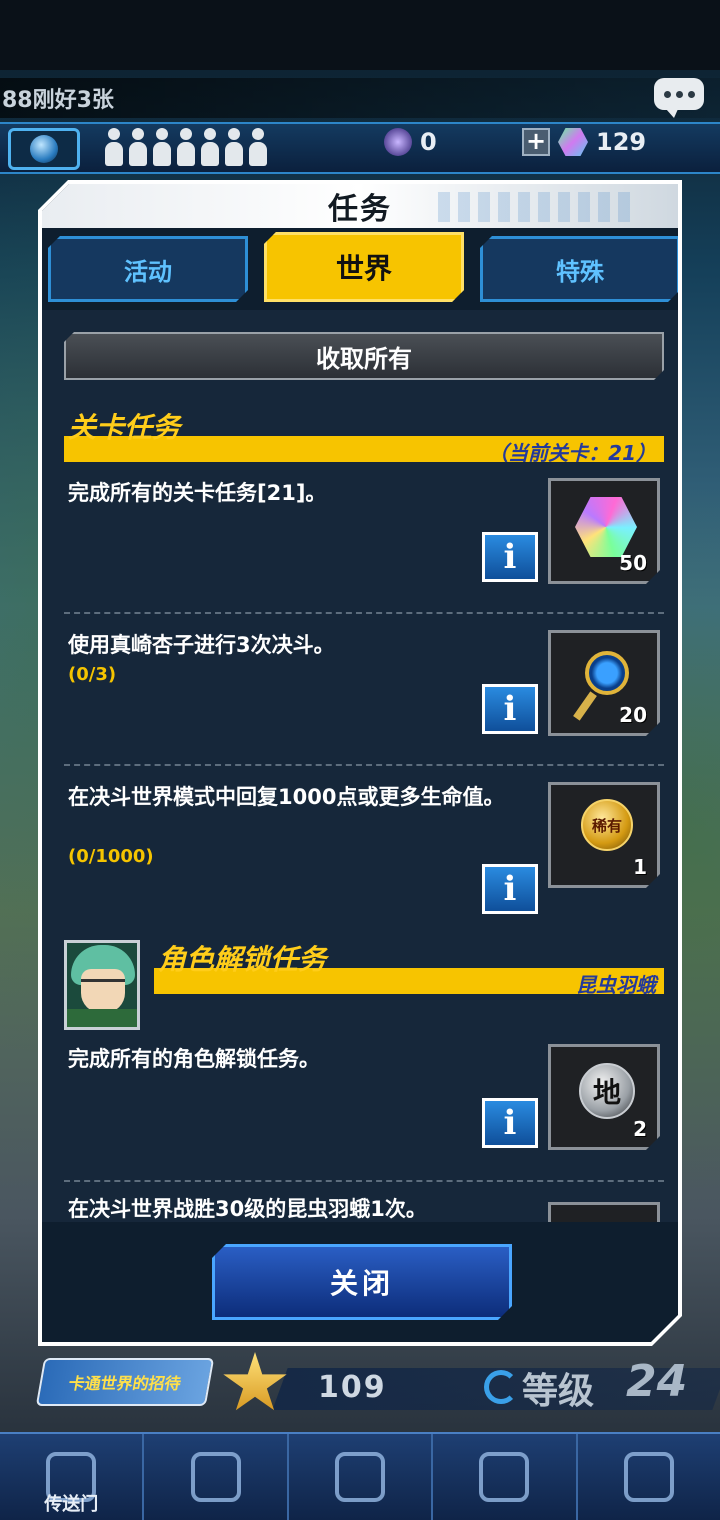 The width and height of the screenshot is (720, 1520). What do you see at coordinates (364, 533) in the screenshot?
I see `list-item: 完成所有的关卡任务[21]。 i 50` at bounding box center [364, 533].